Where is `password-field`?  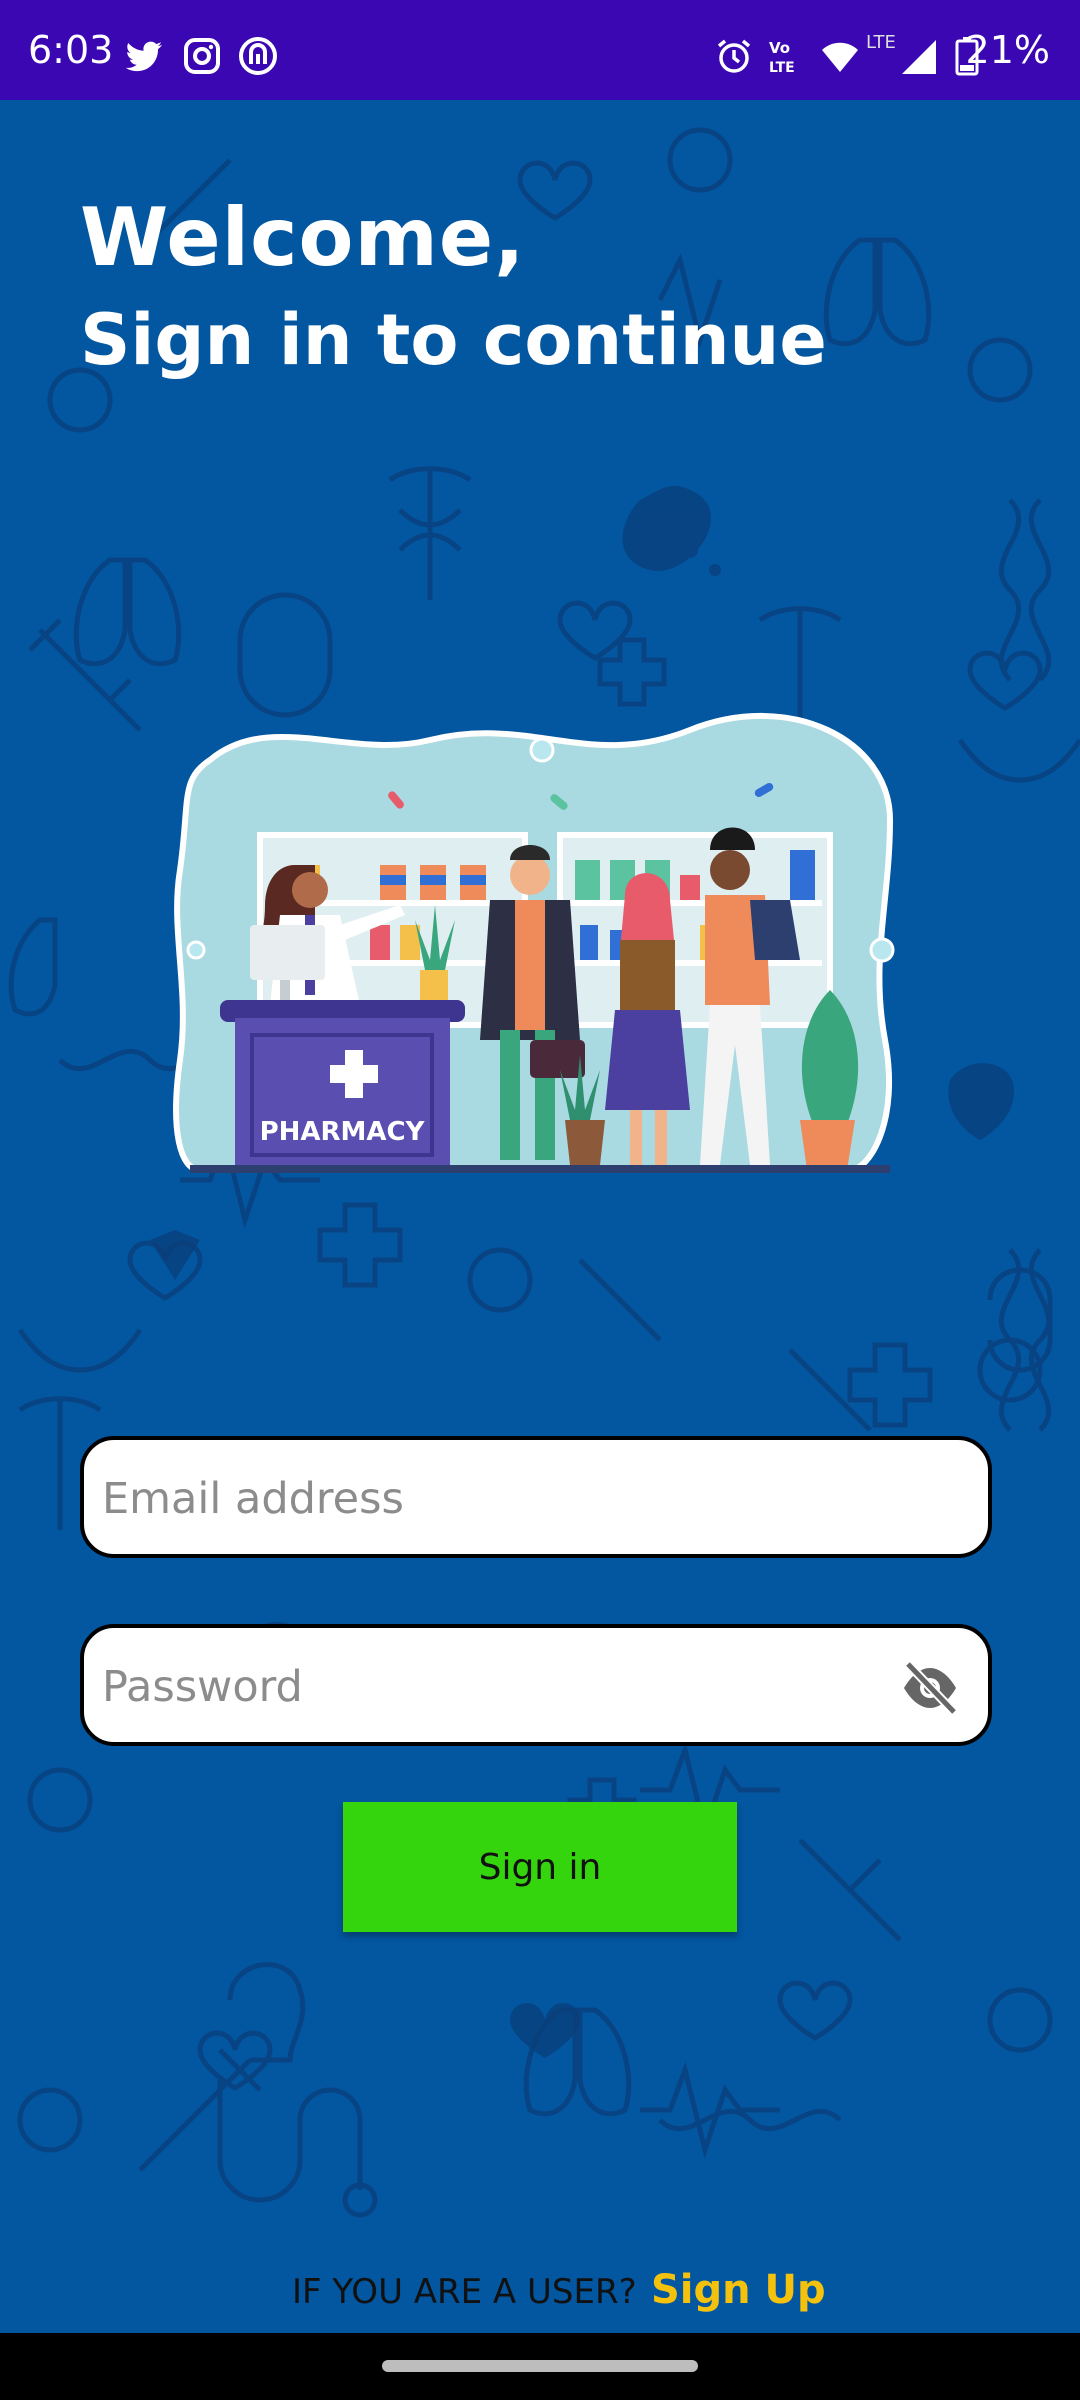 password-field is located at coordinates (536, 1685).